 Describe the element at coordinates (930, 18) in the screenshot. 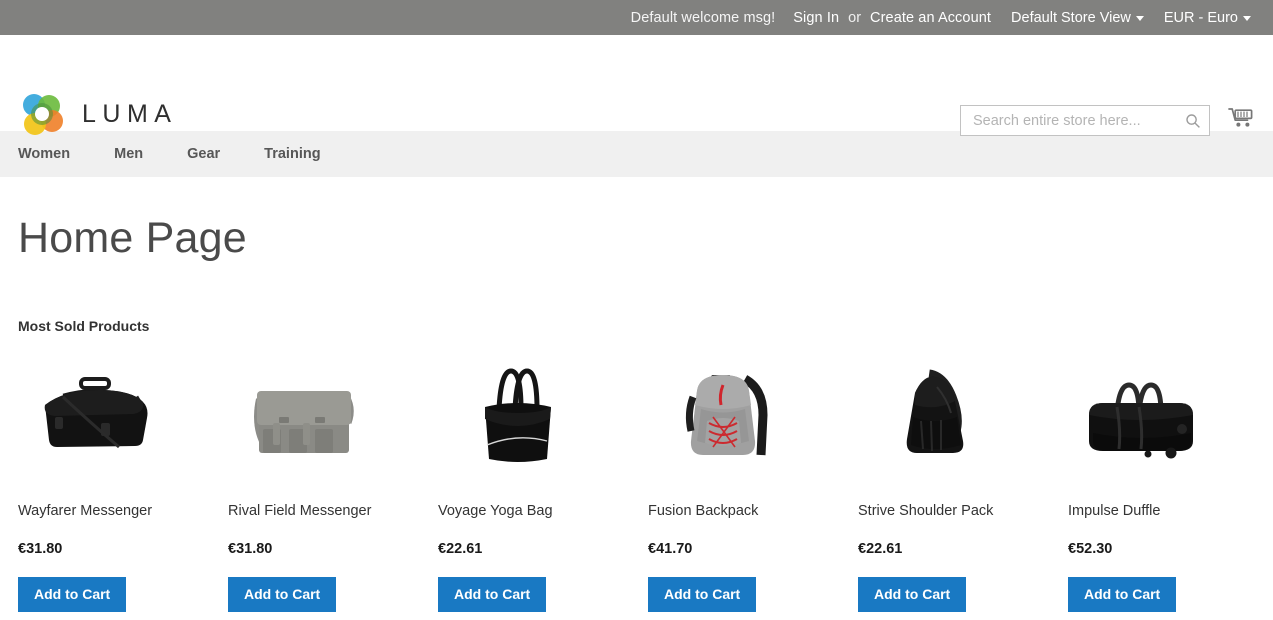

I see `create-account-link: Create an Account` at that location.